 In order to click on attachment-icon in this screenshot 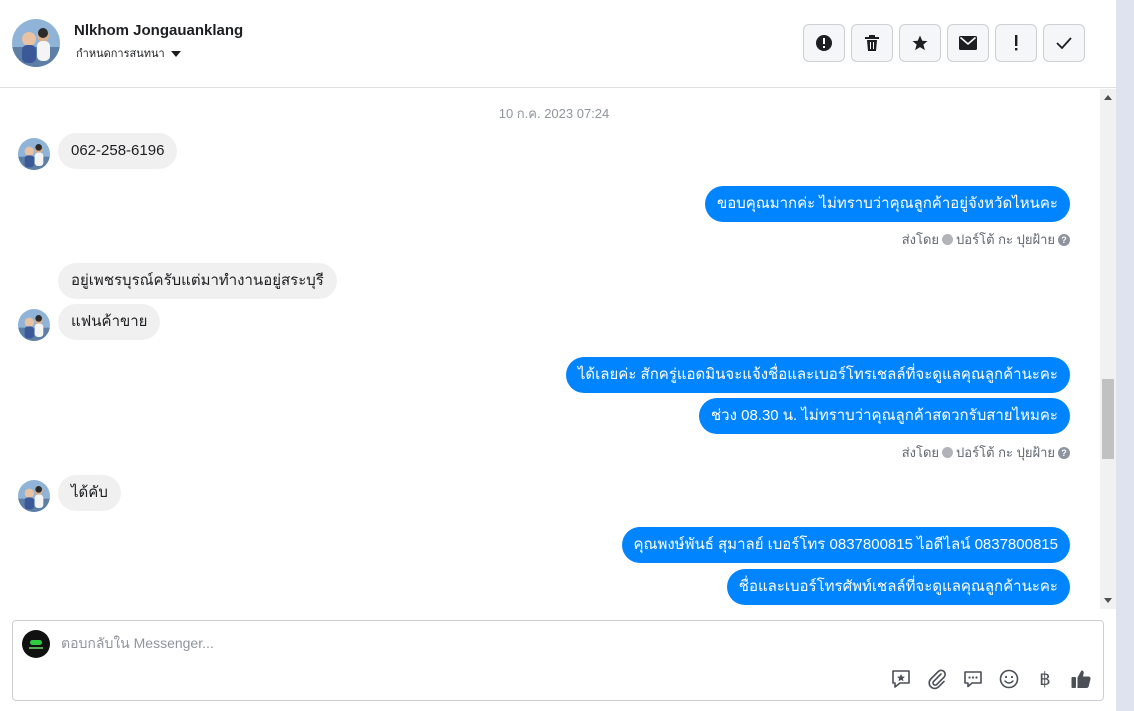, I will do `click(937, 679)`.